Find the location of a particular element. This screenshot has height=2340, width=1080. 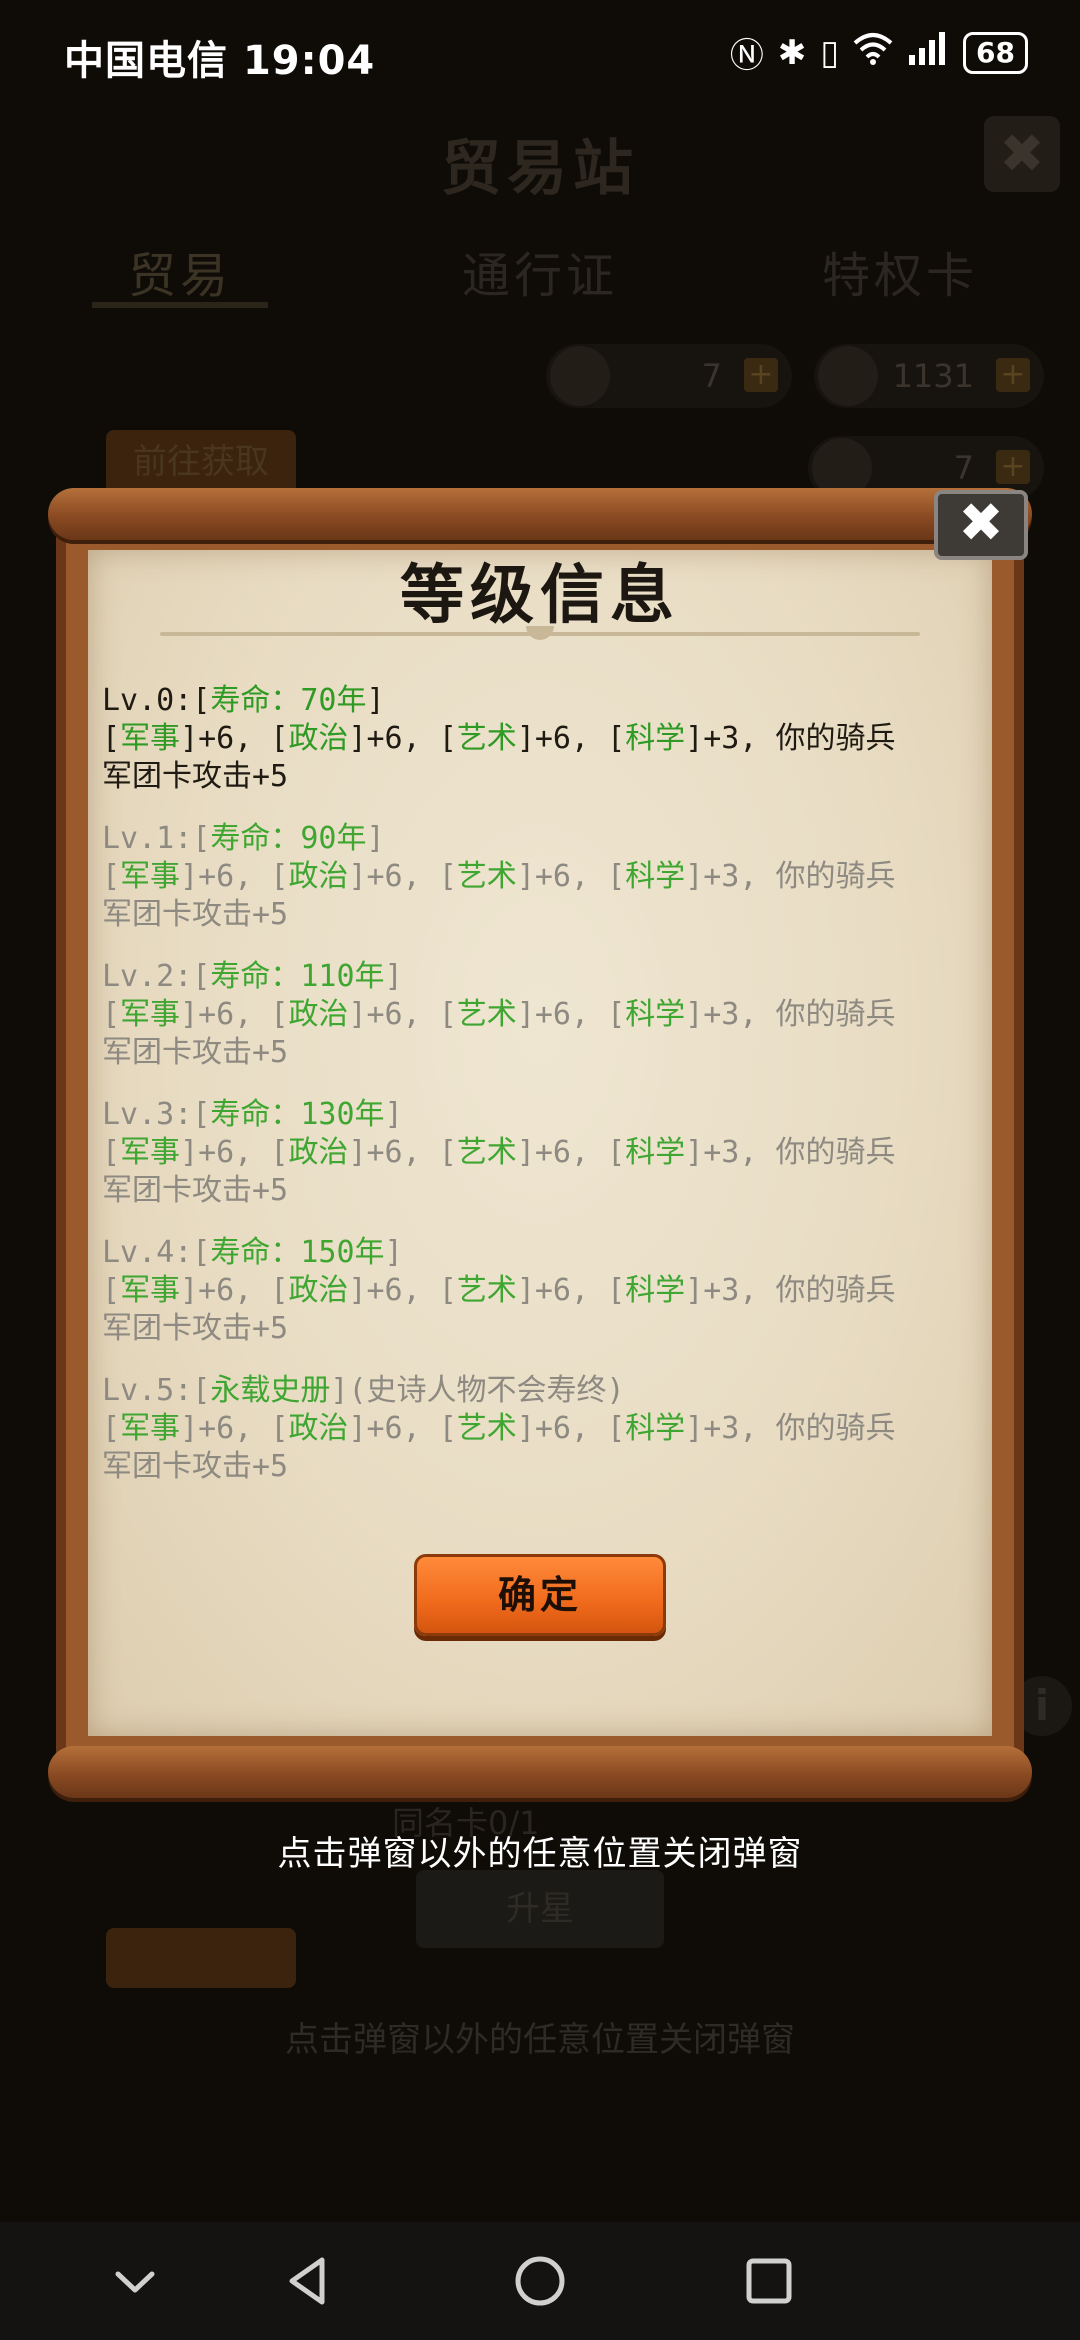

bg-close-icon: ✖ is located at coordinates (1022, 154).